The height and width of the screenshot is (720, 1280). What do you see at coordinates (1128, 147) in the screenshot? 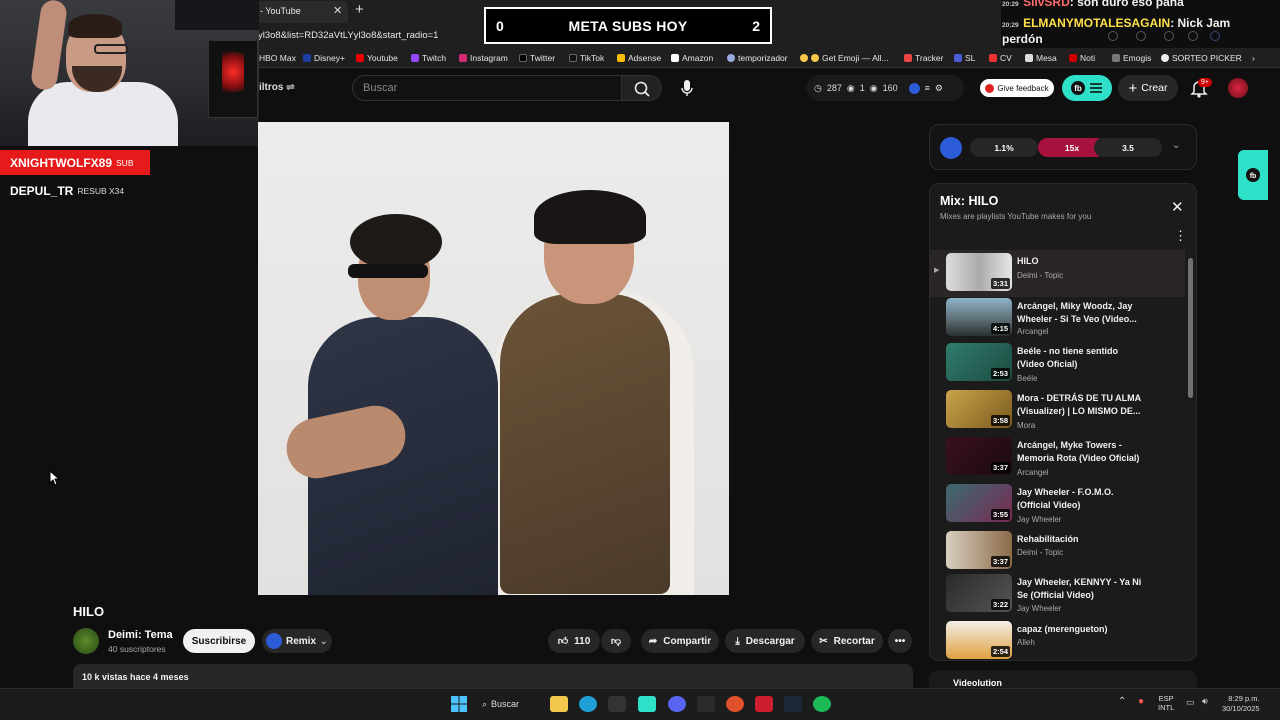
I see `stat-chip: 3.5` at bounding box center [1128, 147].